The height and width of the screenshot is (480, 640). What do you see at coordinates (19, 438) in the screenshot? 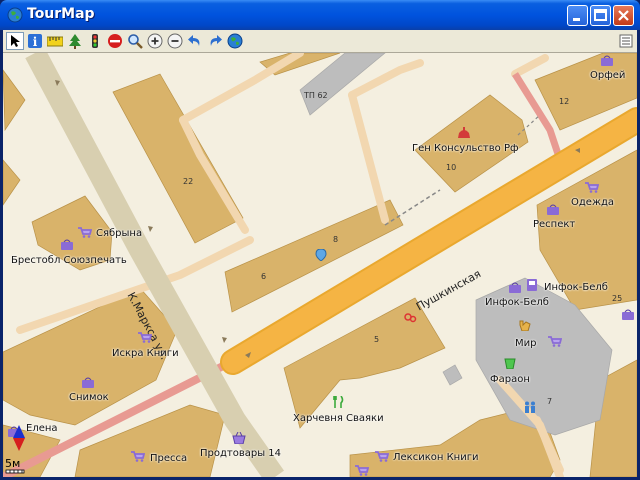
I see `compass-icon` at bounding box center [19, 438].